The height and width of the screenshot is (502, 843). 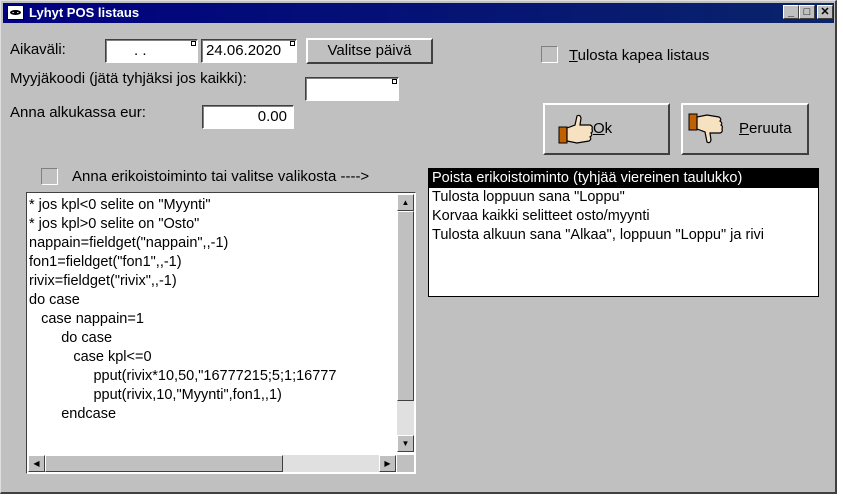 I want to click on end-date-value: 24.06.2020, so click(x=244, y=50).